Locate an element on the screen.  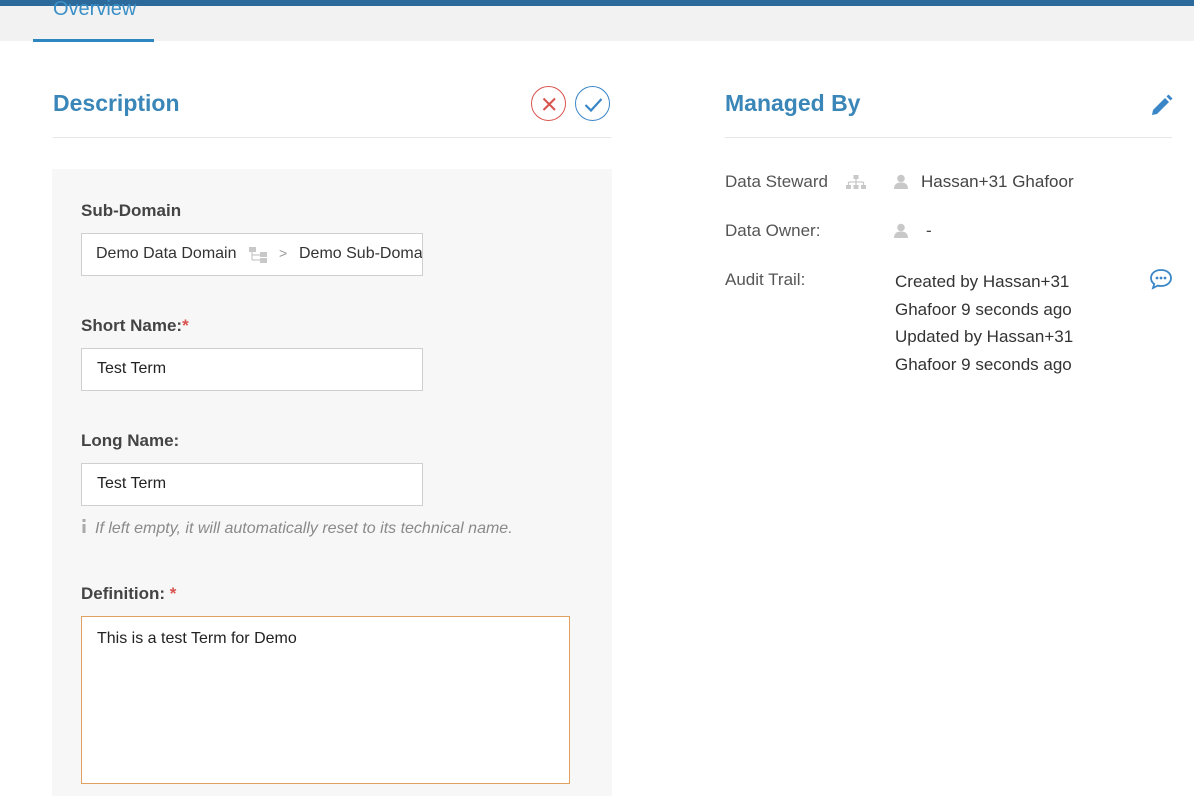
pencil-icon is located at coordinates (1161, 107).